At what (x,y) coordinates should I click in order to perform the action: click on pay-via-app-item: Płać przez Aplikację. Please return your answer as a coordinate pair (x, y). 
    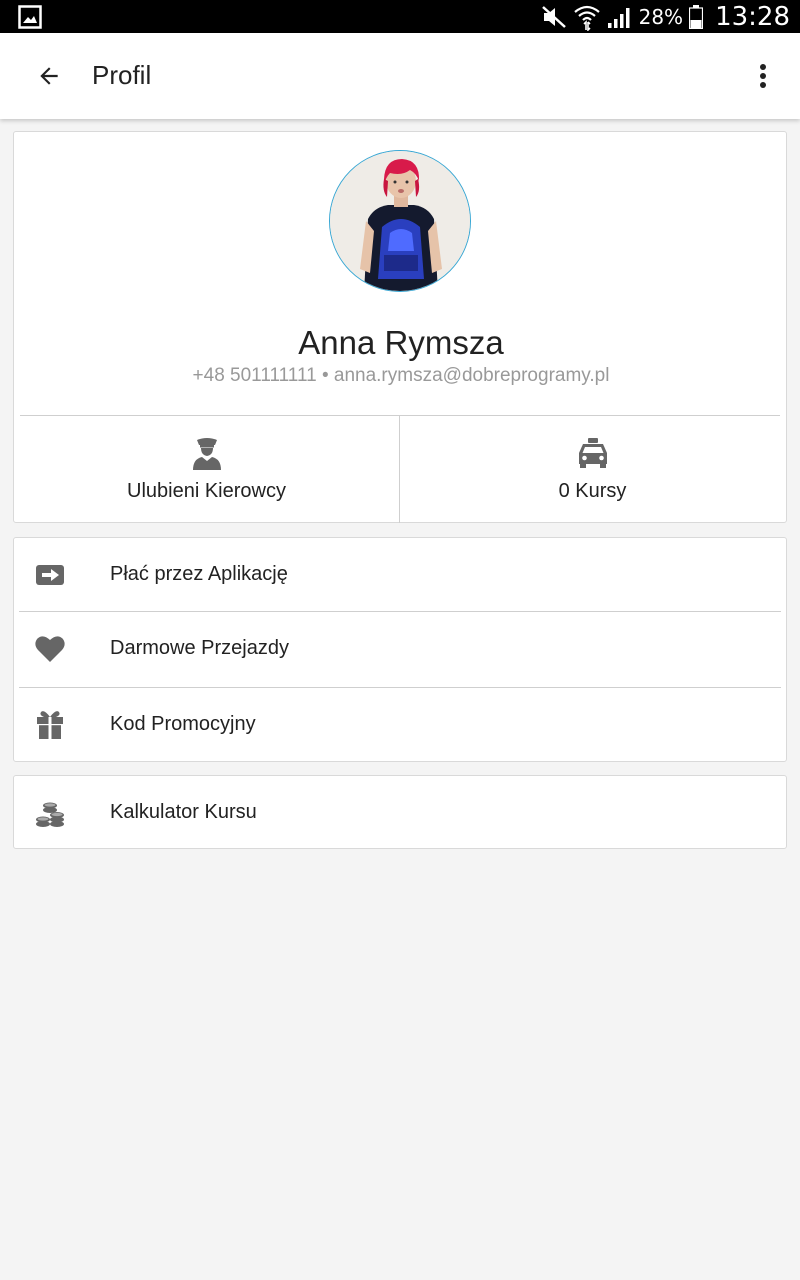
    Looking at the image, I should click on (400, 575).